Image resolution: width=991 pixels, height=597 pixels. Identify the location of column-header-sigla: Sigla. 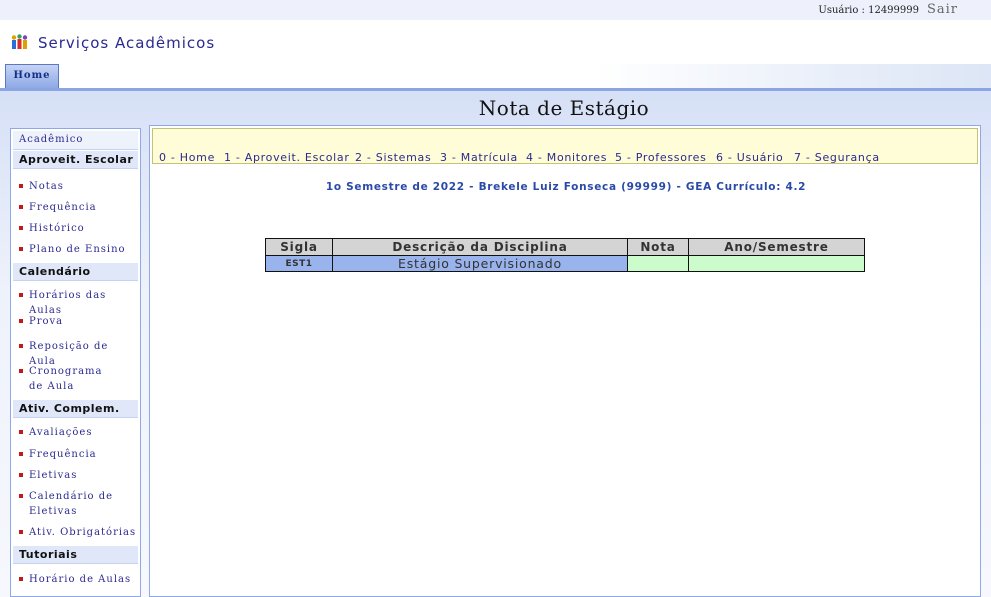
(299, 247).